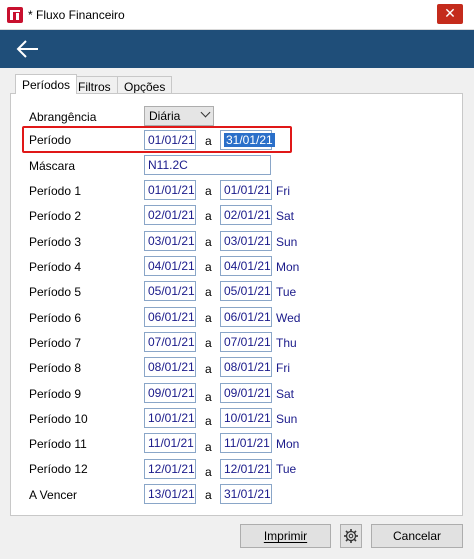 This screenshot has width=474, height=559. I want to click on periodo-2-label: Período 2, so click(55, 216).